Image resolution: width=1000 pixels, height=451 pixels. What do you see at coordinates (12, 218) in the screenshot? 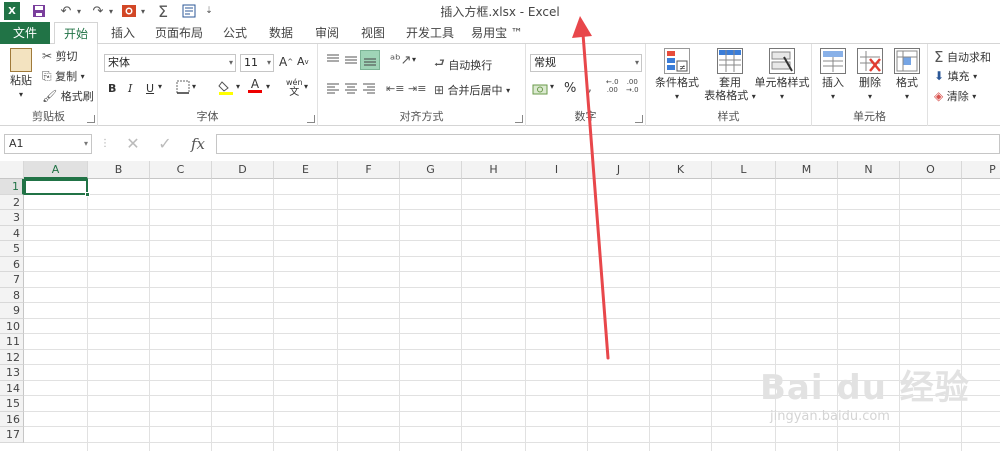
I see `row-header: 3` at bounding box center [12, 218].